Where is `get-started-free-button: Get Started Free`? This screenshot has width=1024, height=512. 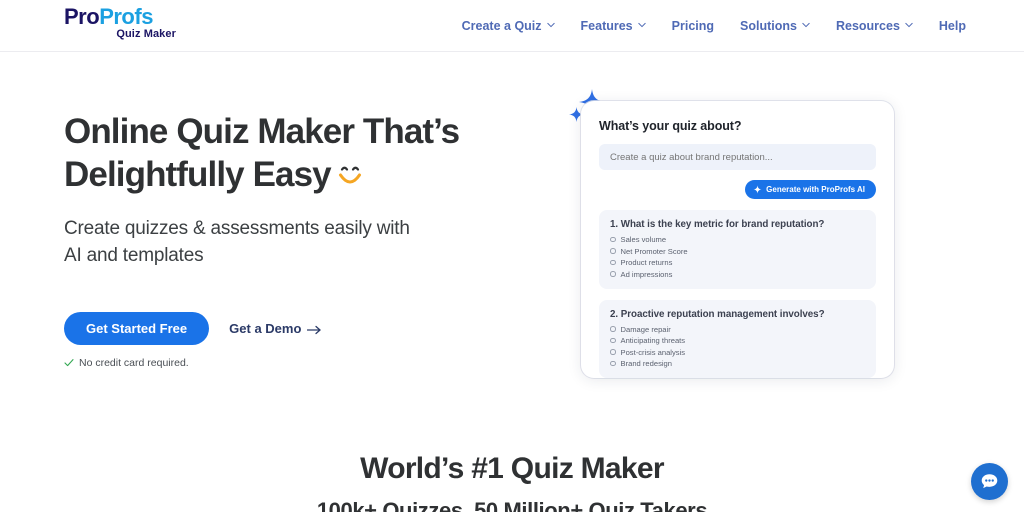 get-started-free-button: Get Started Free is located at coordinates (137, 328).